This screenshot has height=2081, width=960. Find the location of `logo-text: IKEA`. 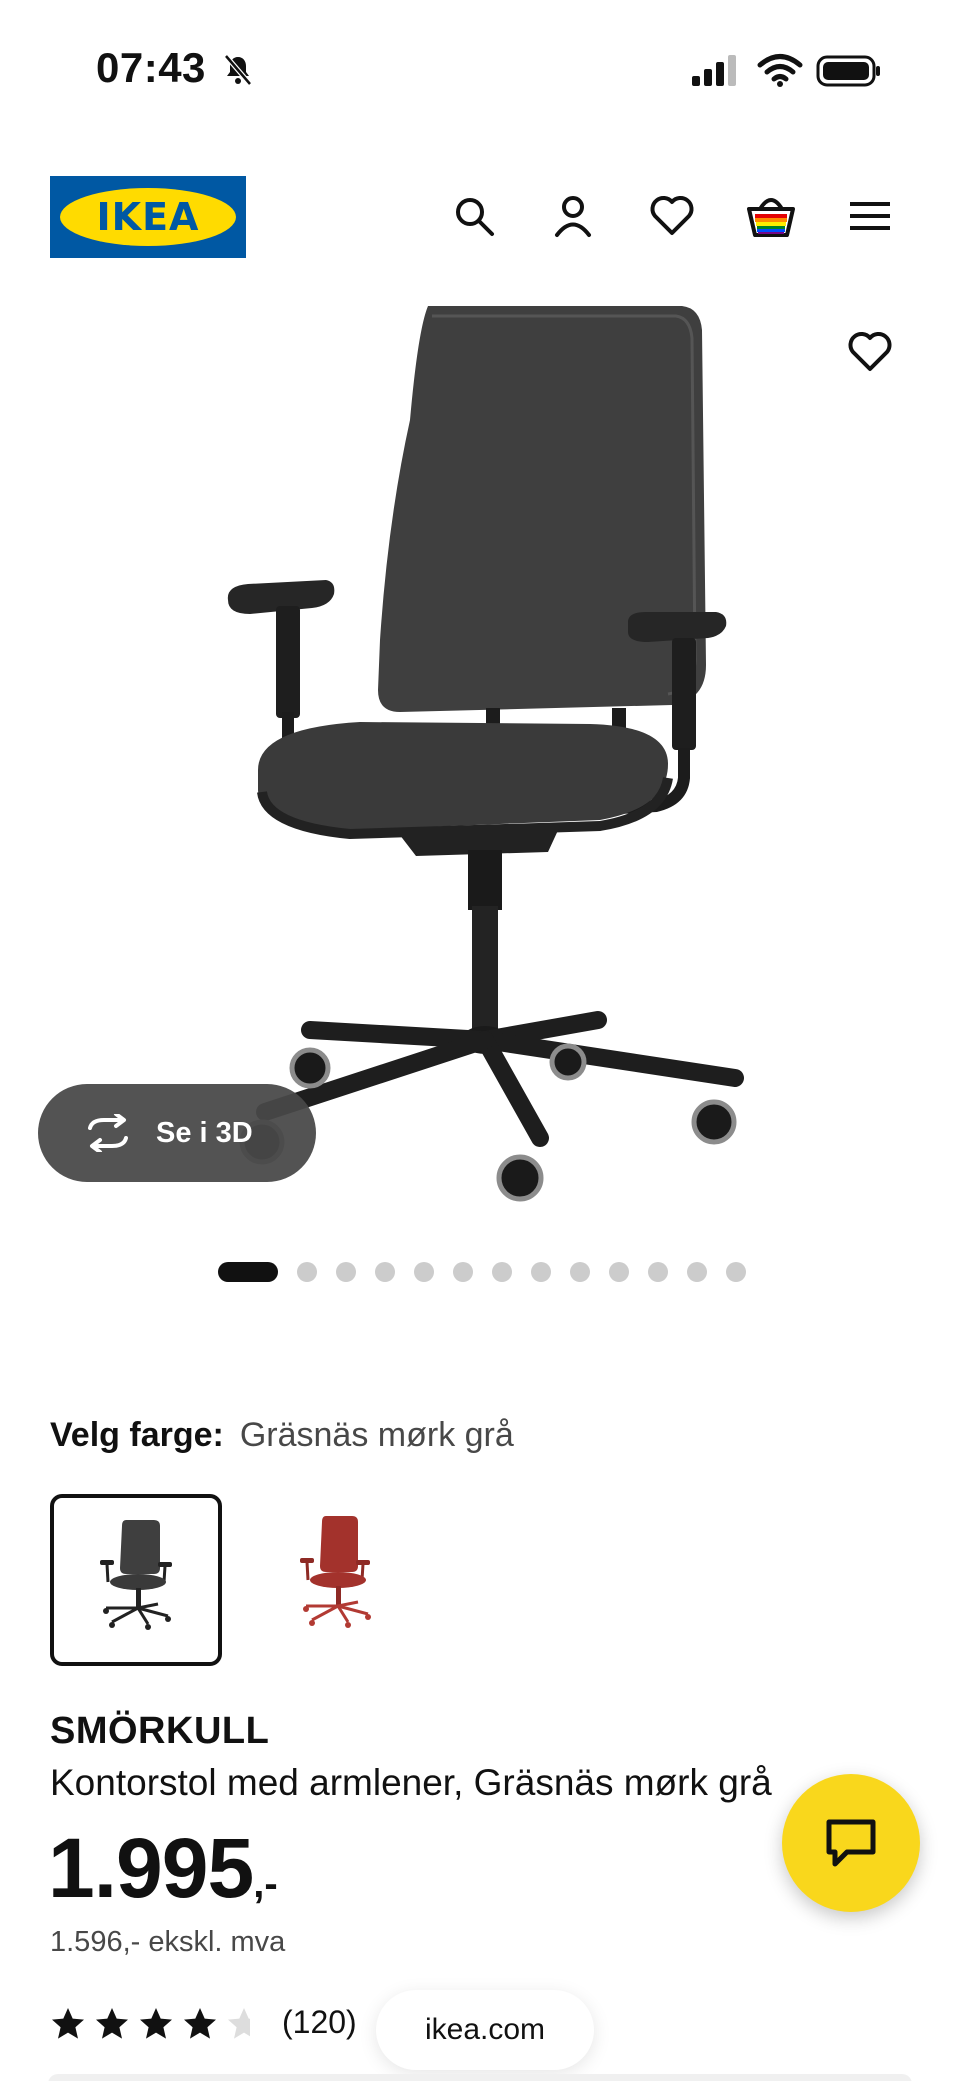

logo-text: IKEA is located at coordinates (148, 217).